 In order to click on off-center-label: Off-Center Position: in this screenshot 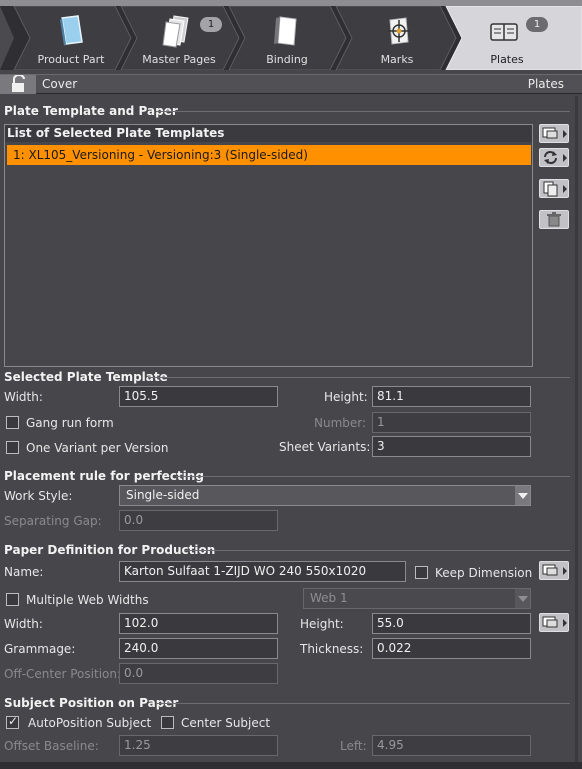, I will do `click(63, 674)`.